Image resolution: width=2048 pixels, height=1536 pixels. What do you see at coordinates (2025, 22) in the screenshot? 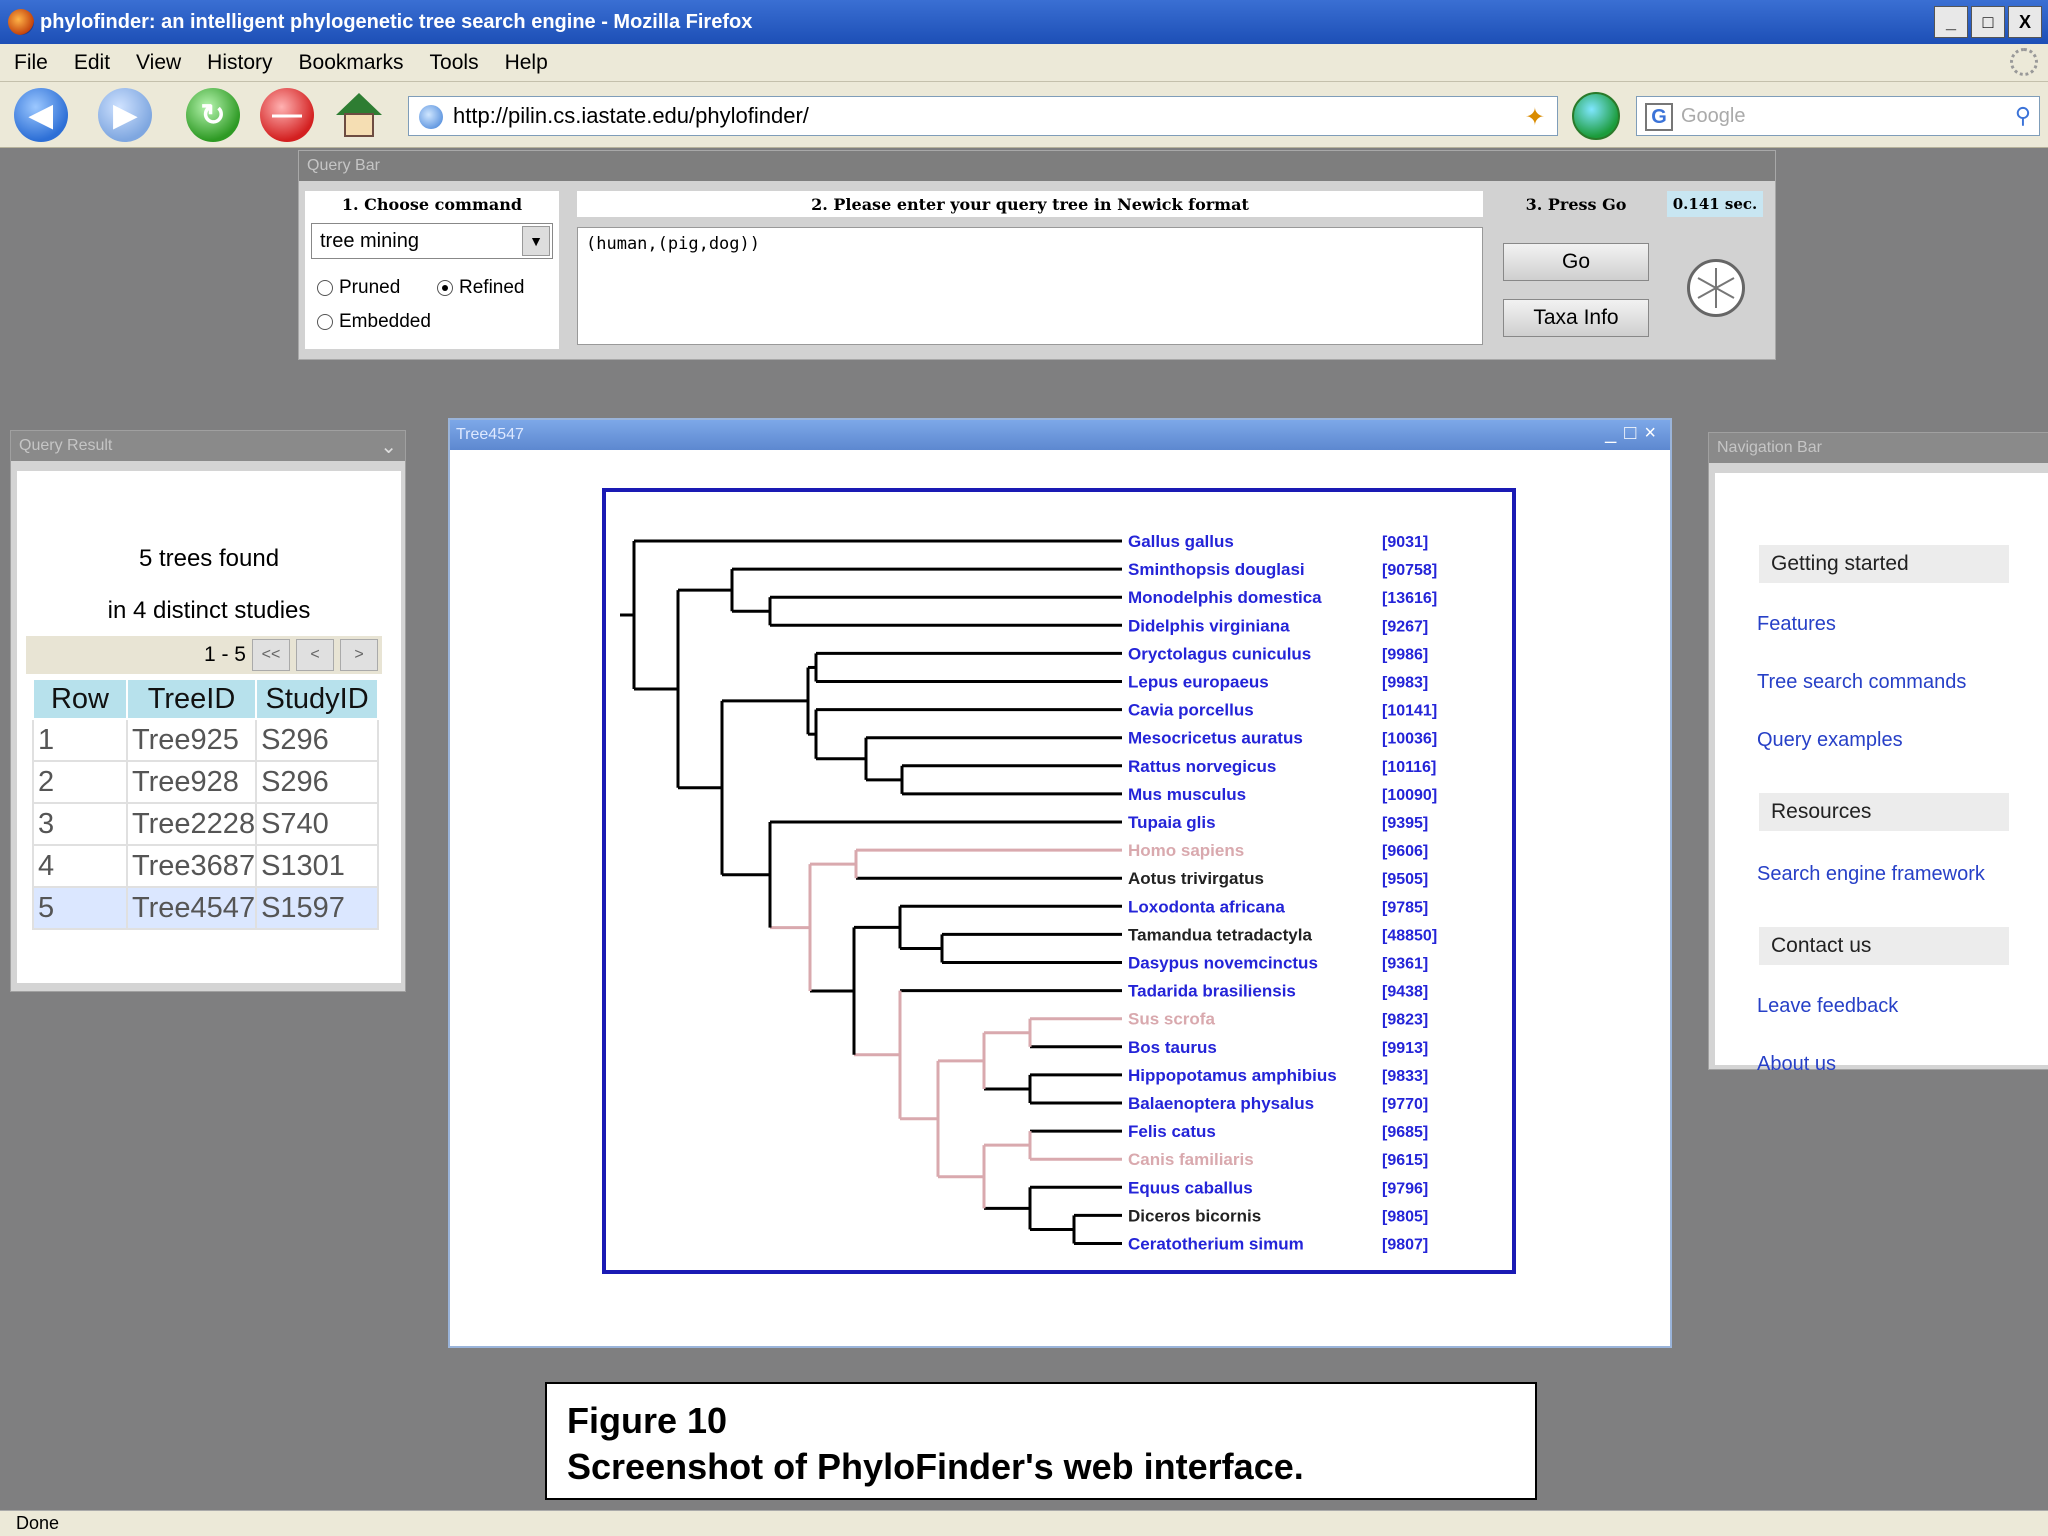
I see `close-button: X` at bounding box center [2025, 22].